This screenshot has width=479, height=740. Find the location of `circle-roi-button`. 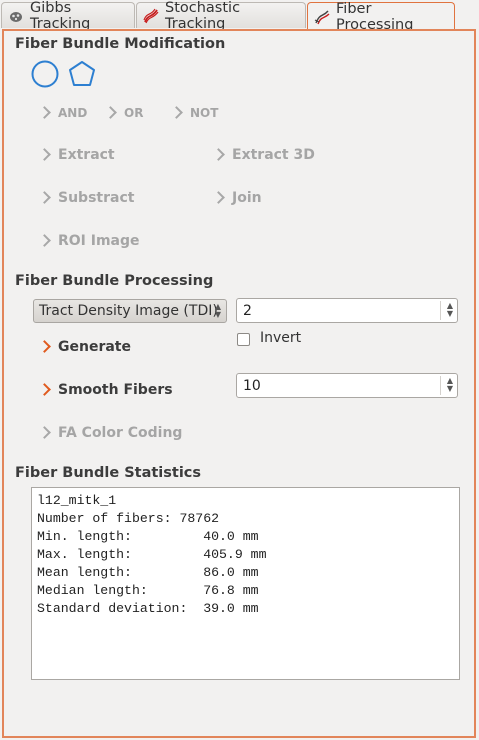

circle-roi-button is located at coordinates (45, 76).